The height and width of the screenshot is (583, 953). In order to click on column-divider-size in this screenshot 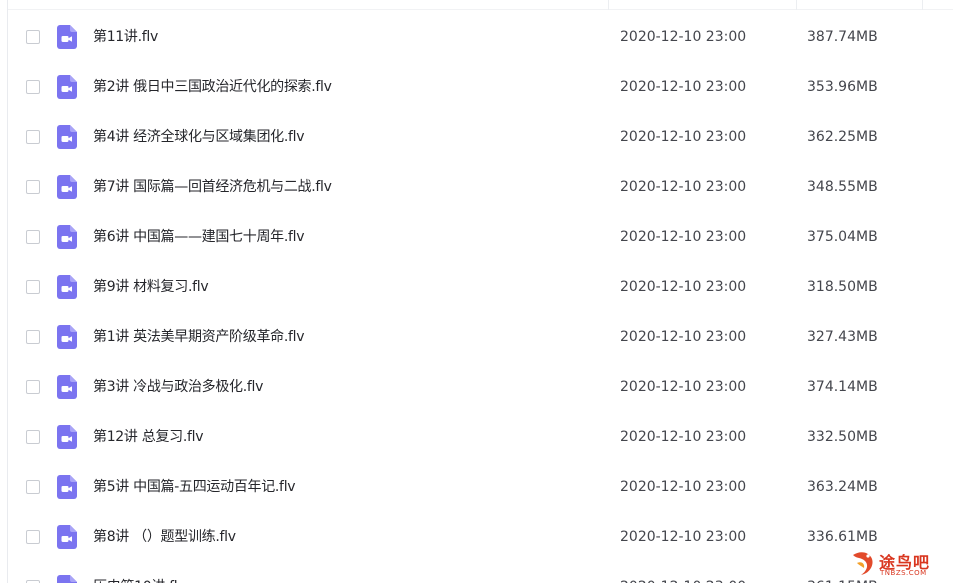, I will do `click(796, 5)`.